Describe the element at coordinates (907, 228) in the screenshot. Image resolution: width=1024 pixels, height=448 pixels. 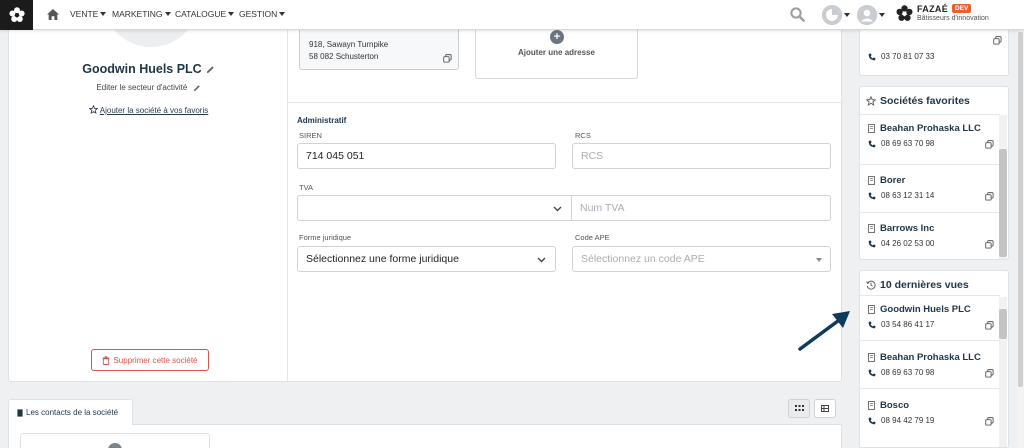
I see `favorite-item-name: Barrows Inc` at that location.